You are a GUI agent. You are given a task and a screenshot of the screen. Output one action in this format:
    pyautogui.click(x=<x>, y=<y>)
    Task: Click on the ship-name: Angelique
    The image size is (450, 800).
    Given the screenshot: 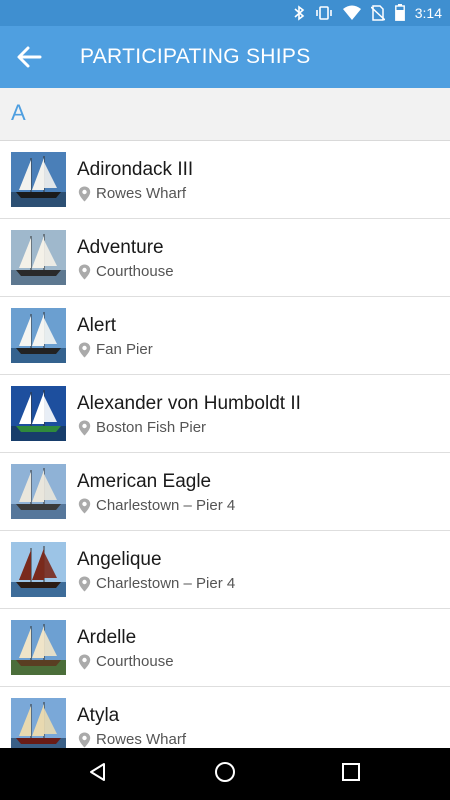 What is the action you would take?
    pyautogui.click(x=119, y=559)
    